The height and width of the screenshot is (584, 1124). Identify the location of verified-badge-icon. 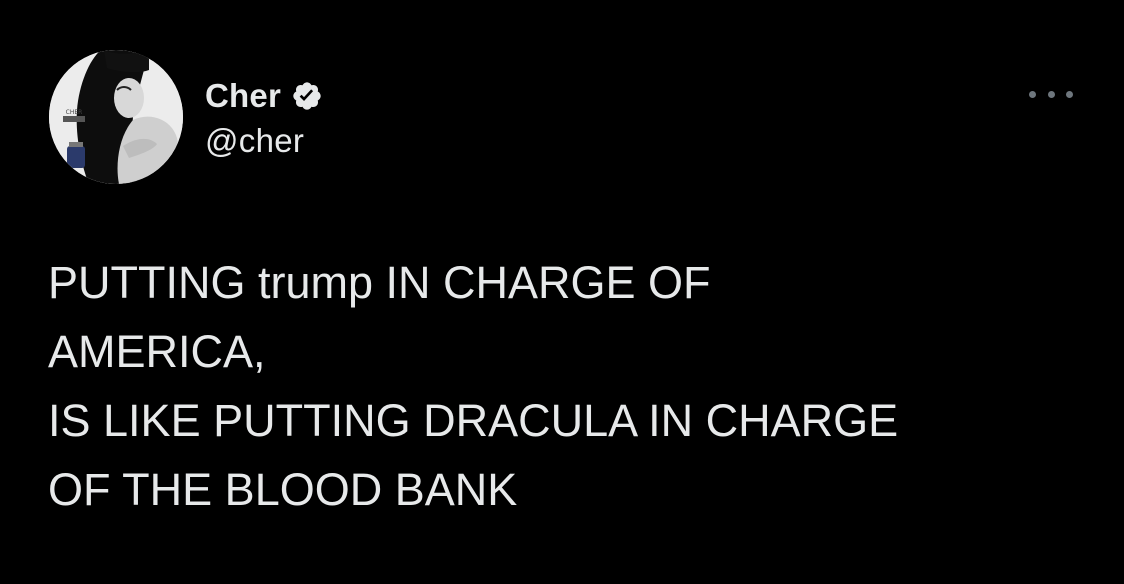
(307, 96).